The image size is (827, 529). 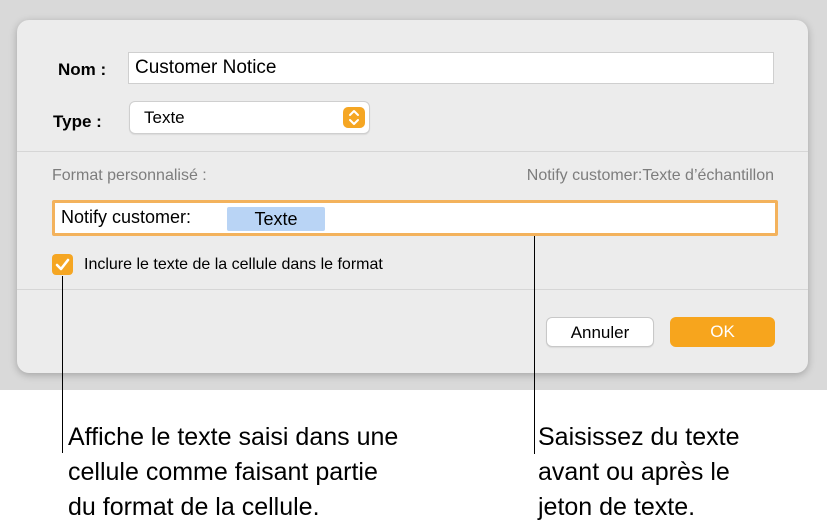 I want to click on callout-line-left, so click(x=62, y=364).